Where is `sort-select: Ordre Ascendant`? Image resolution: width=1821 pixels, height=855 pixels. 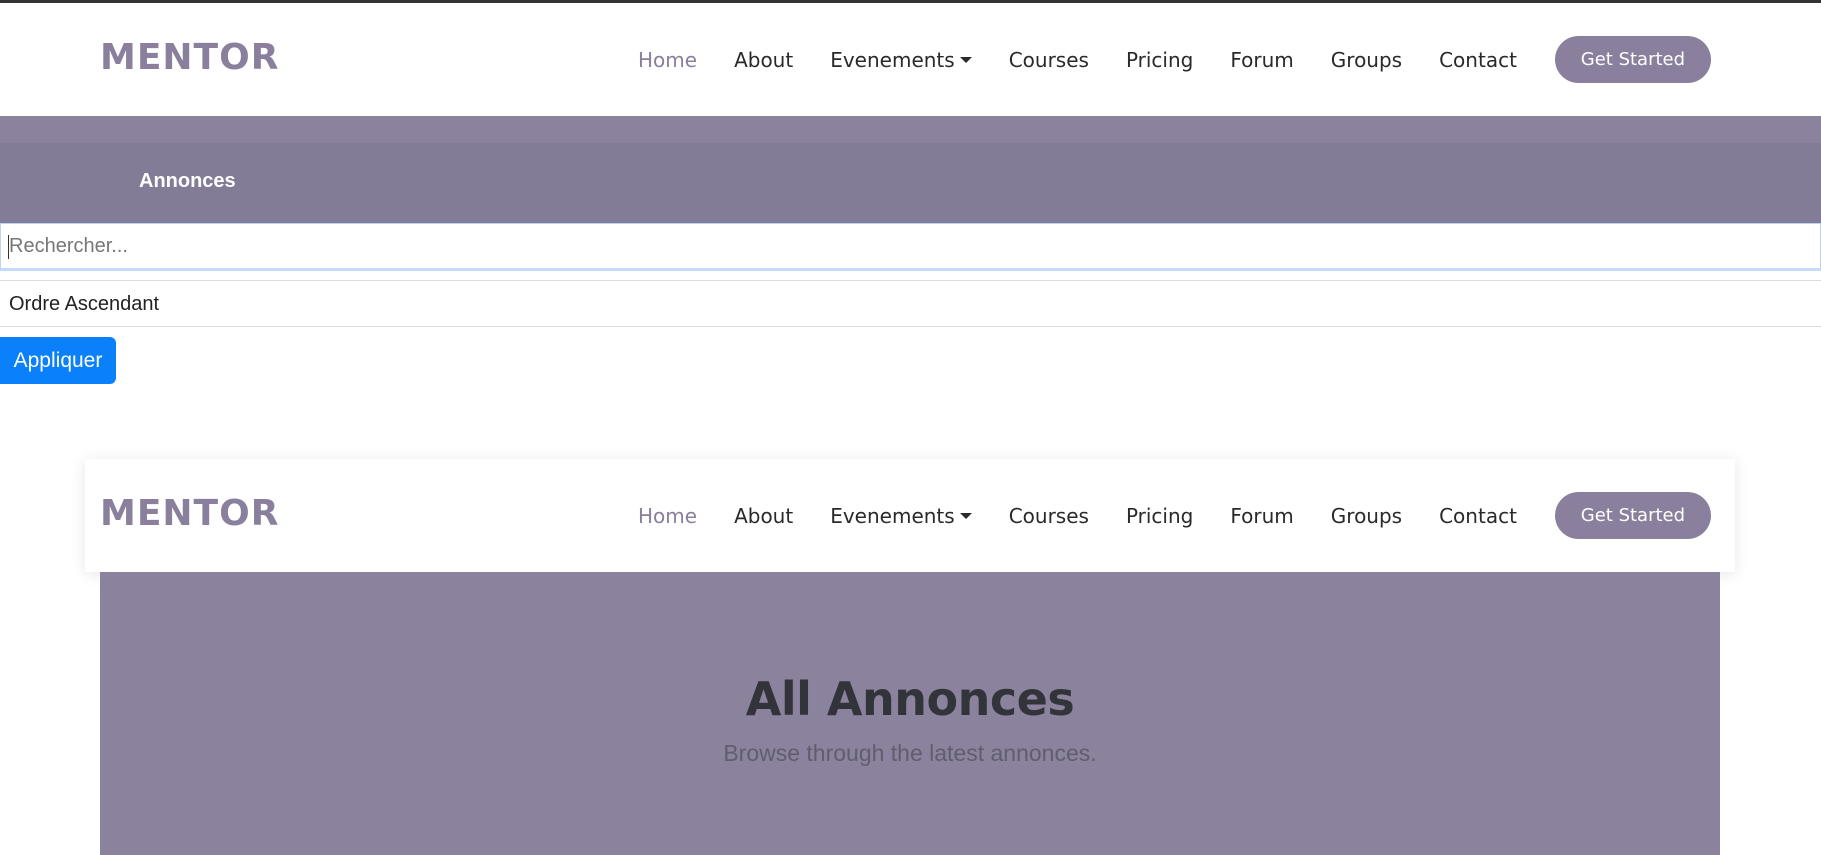 sort-select: Ordre Ascendant is located at coordinates (910, 303).